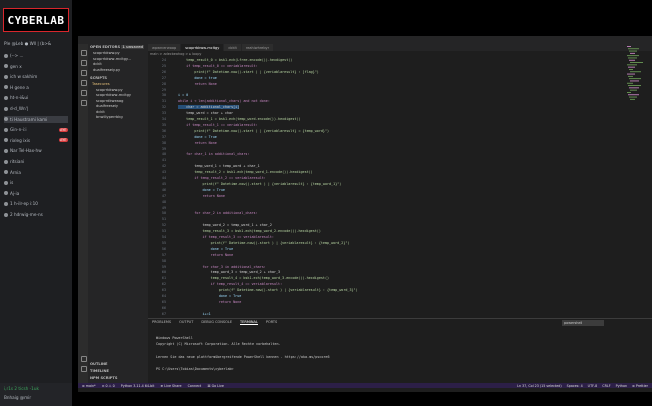 This screenshot has height=406, width=652. Describe the element at coordinates (621, 386) in the screenshot. I see `status-item: Python` at that location.